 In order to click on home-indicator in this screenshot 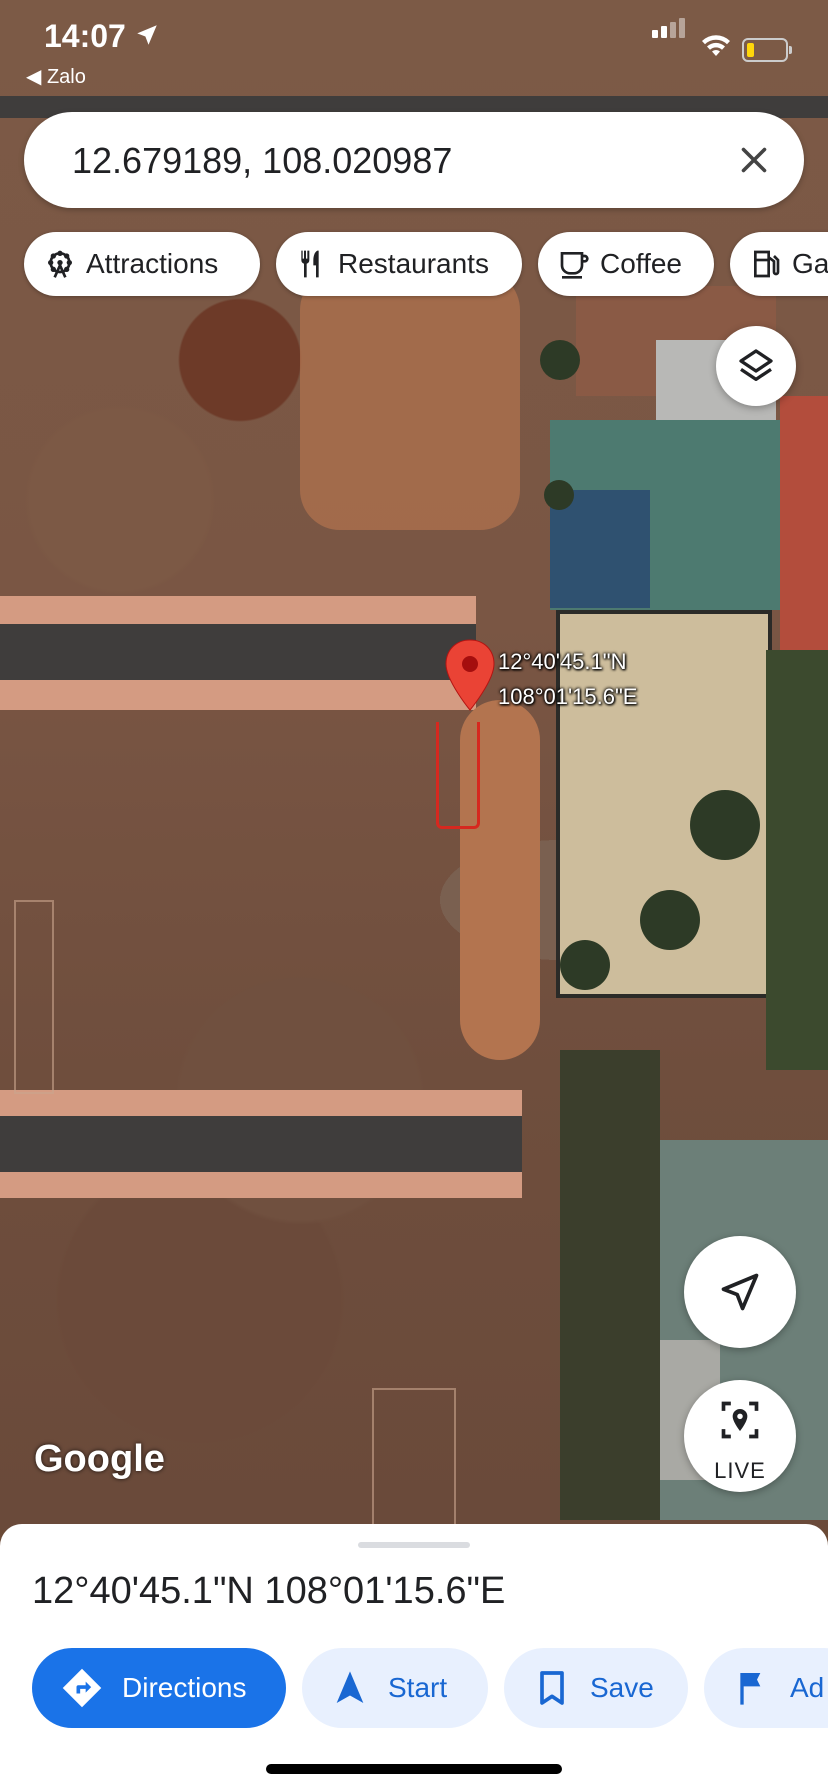, I will do `click(414, 1769)`.